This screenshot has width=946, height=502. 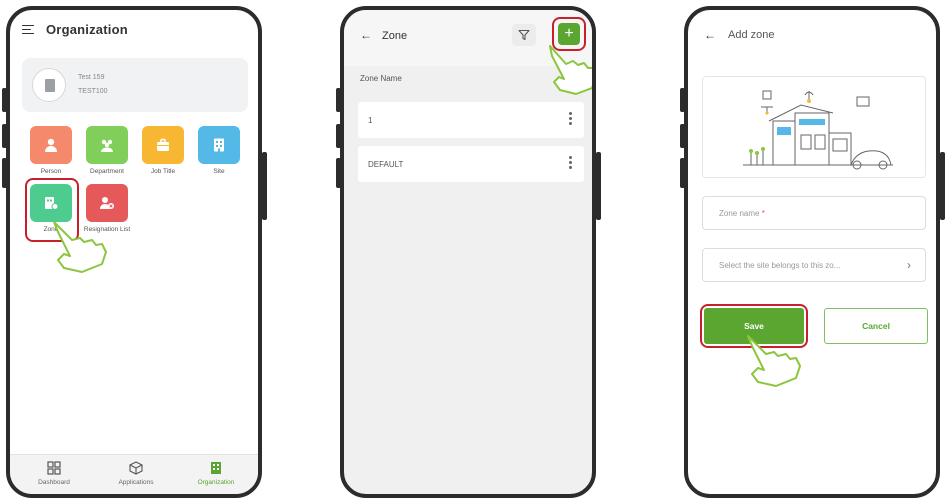 I want to click on required-mark: *, so click(x=763, y=213).